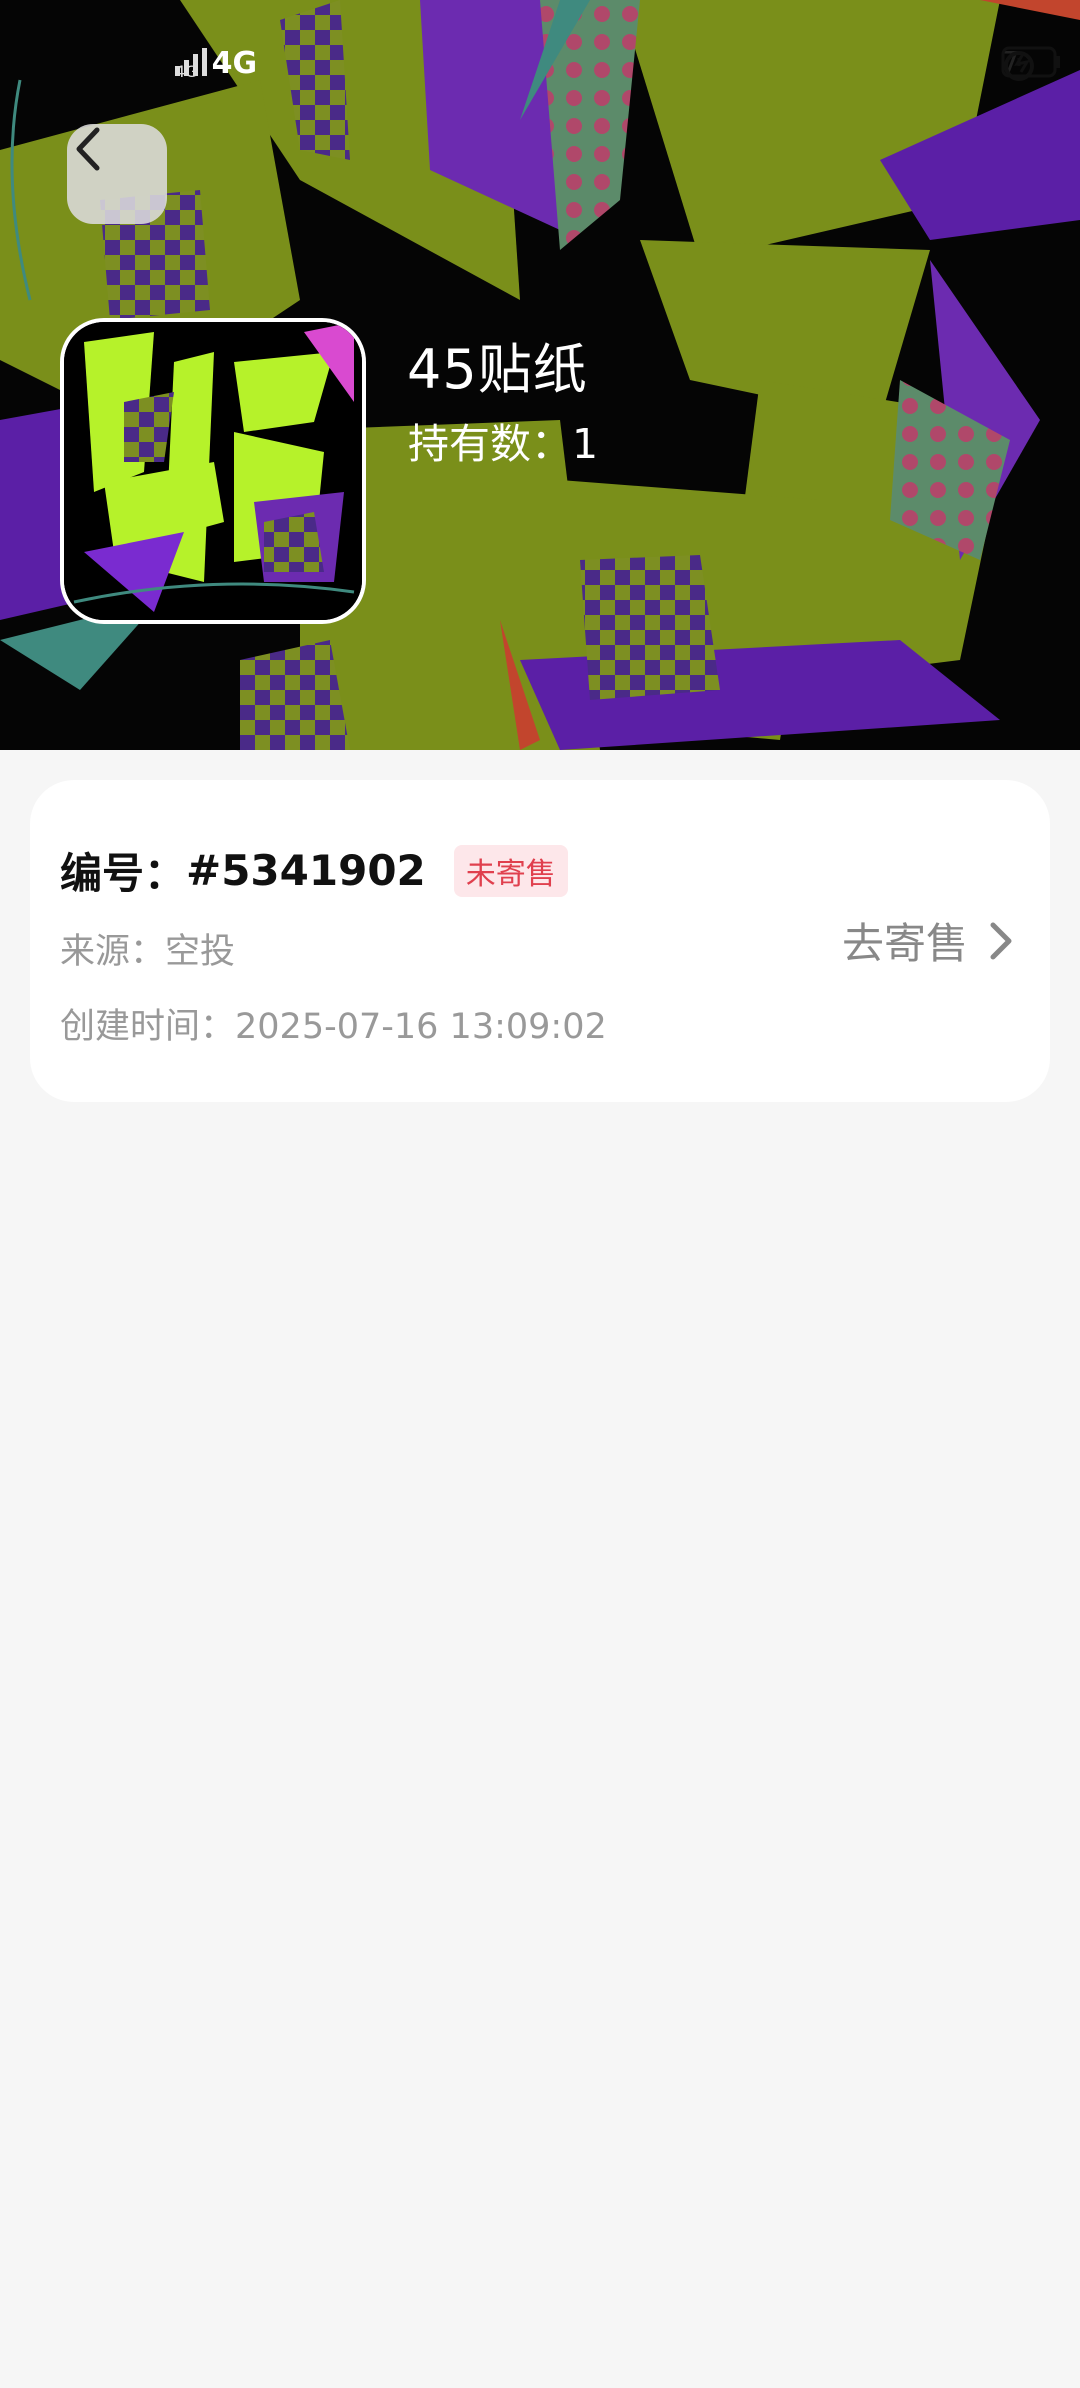  What do you see at coordinates (421, 1027) in the screenshot?
I see `created-value: 2025-07-16 13:09:02` at bounding box center [421, 1027].